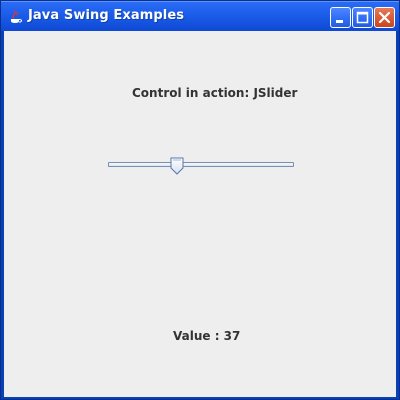 The height and width of the screenshot is (400, 400). I want to click on close-icon, so click(384, 17).